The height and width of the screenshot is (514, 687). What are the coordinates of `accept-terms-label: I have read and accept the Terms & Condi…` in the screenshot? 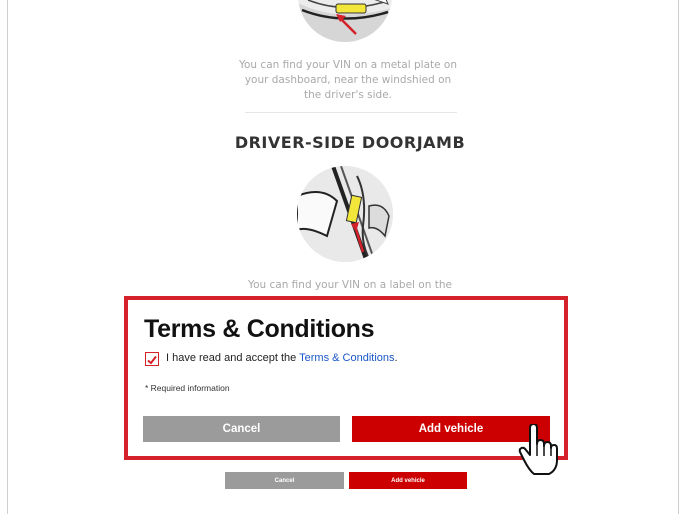 It's located at (282, 358).